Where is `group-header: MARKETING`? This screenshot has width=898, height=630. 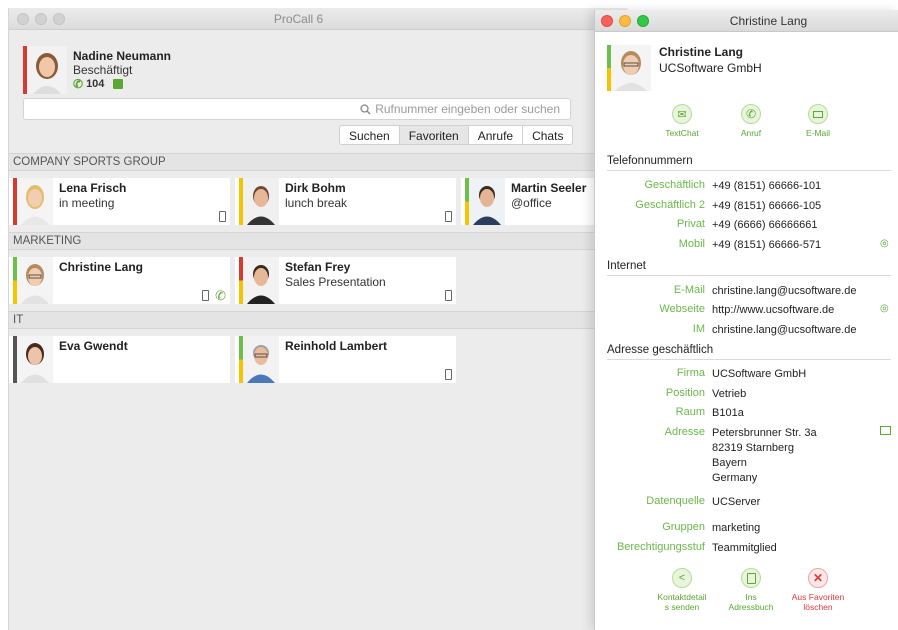
group-header: MARKETING is located at coordinates (315, 241).